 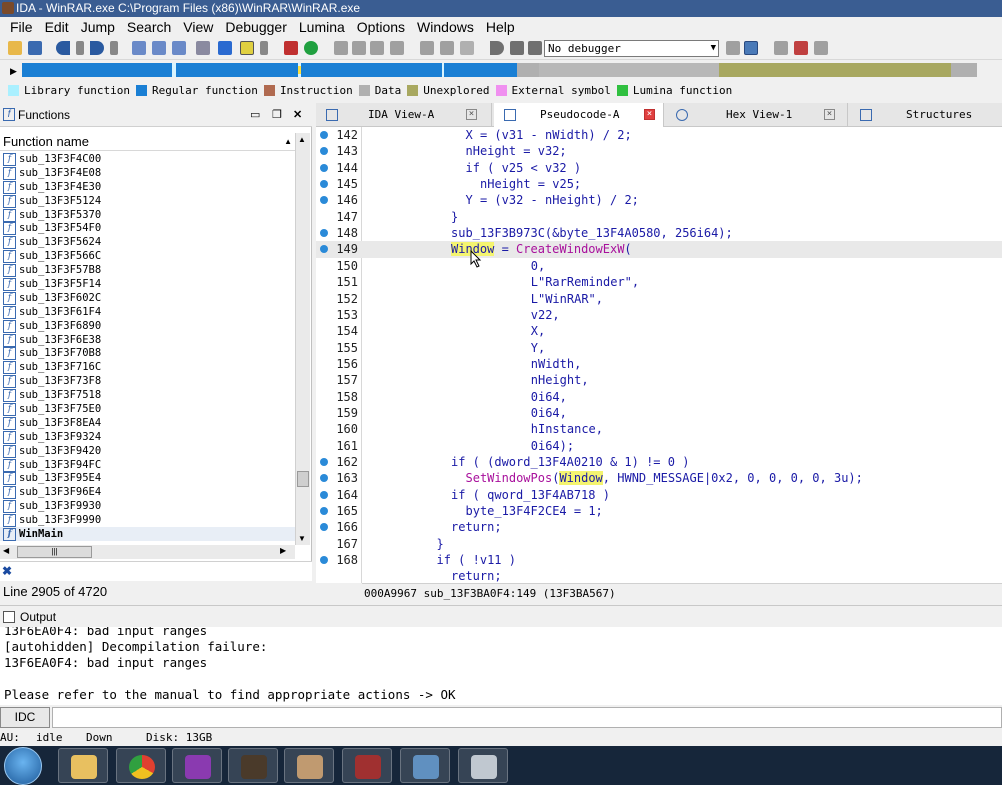 I want to click on scroll-right-icon: ▶, so click(x=283, y=550).